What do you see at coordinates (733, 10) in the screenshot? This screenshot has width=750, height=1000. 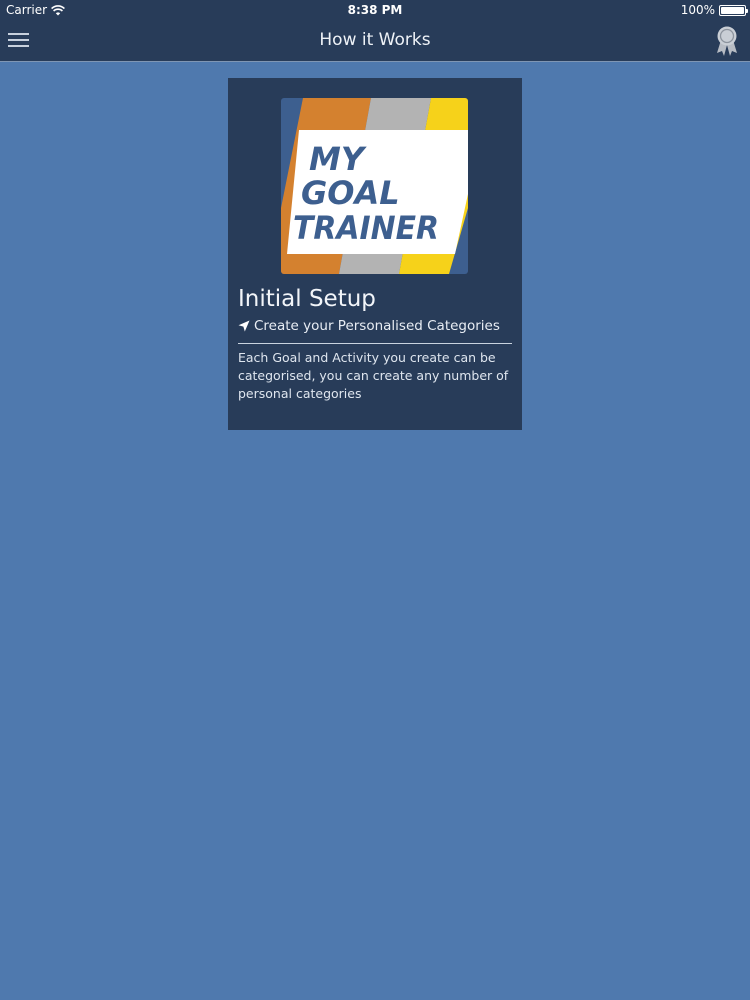 I see `battery-icon` at bounding box center [733, 10].